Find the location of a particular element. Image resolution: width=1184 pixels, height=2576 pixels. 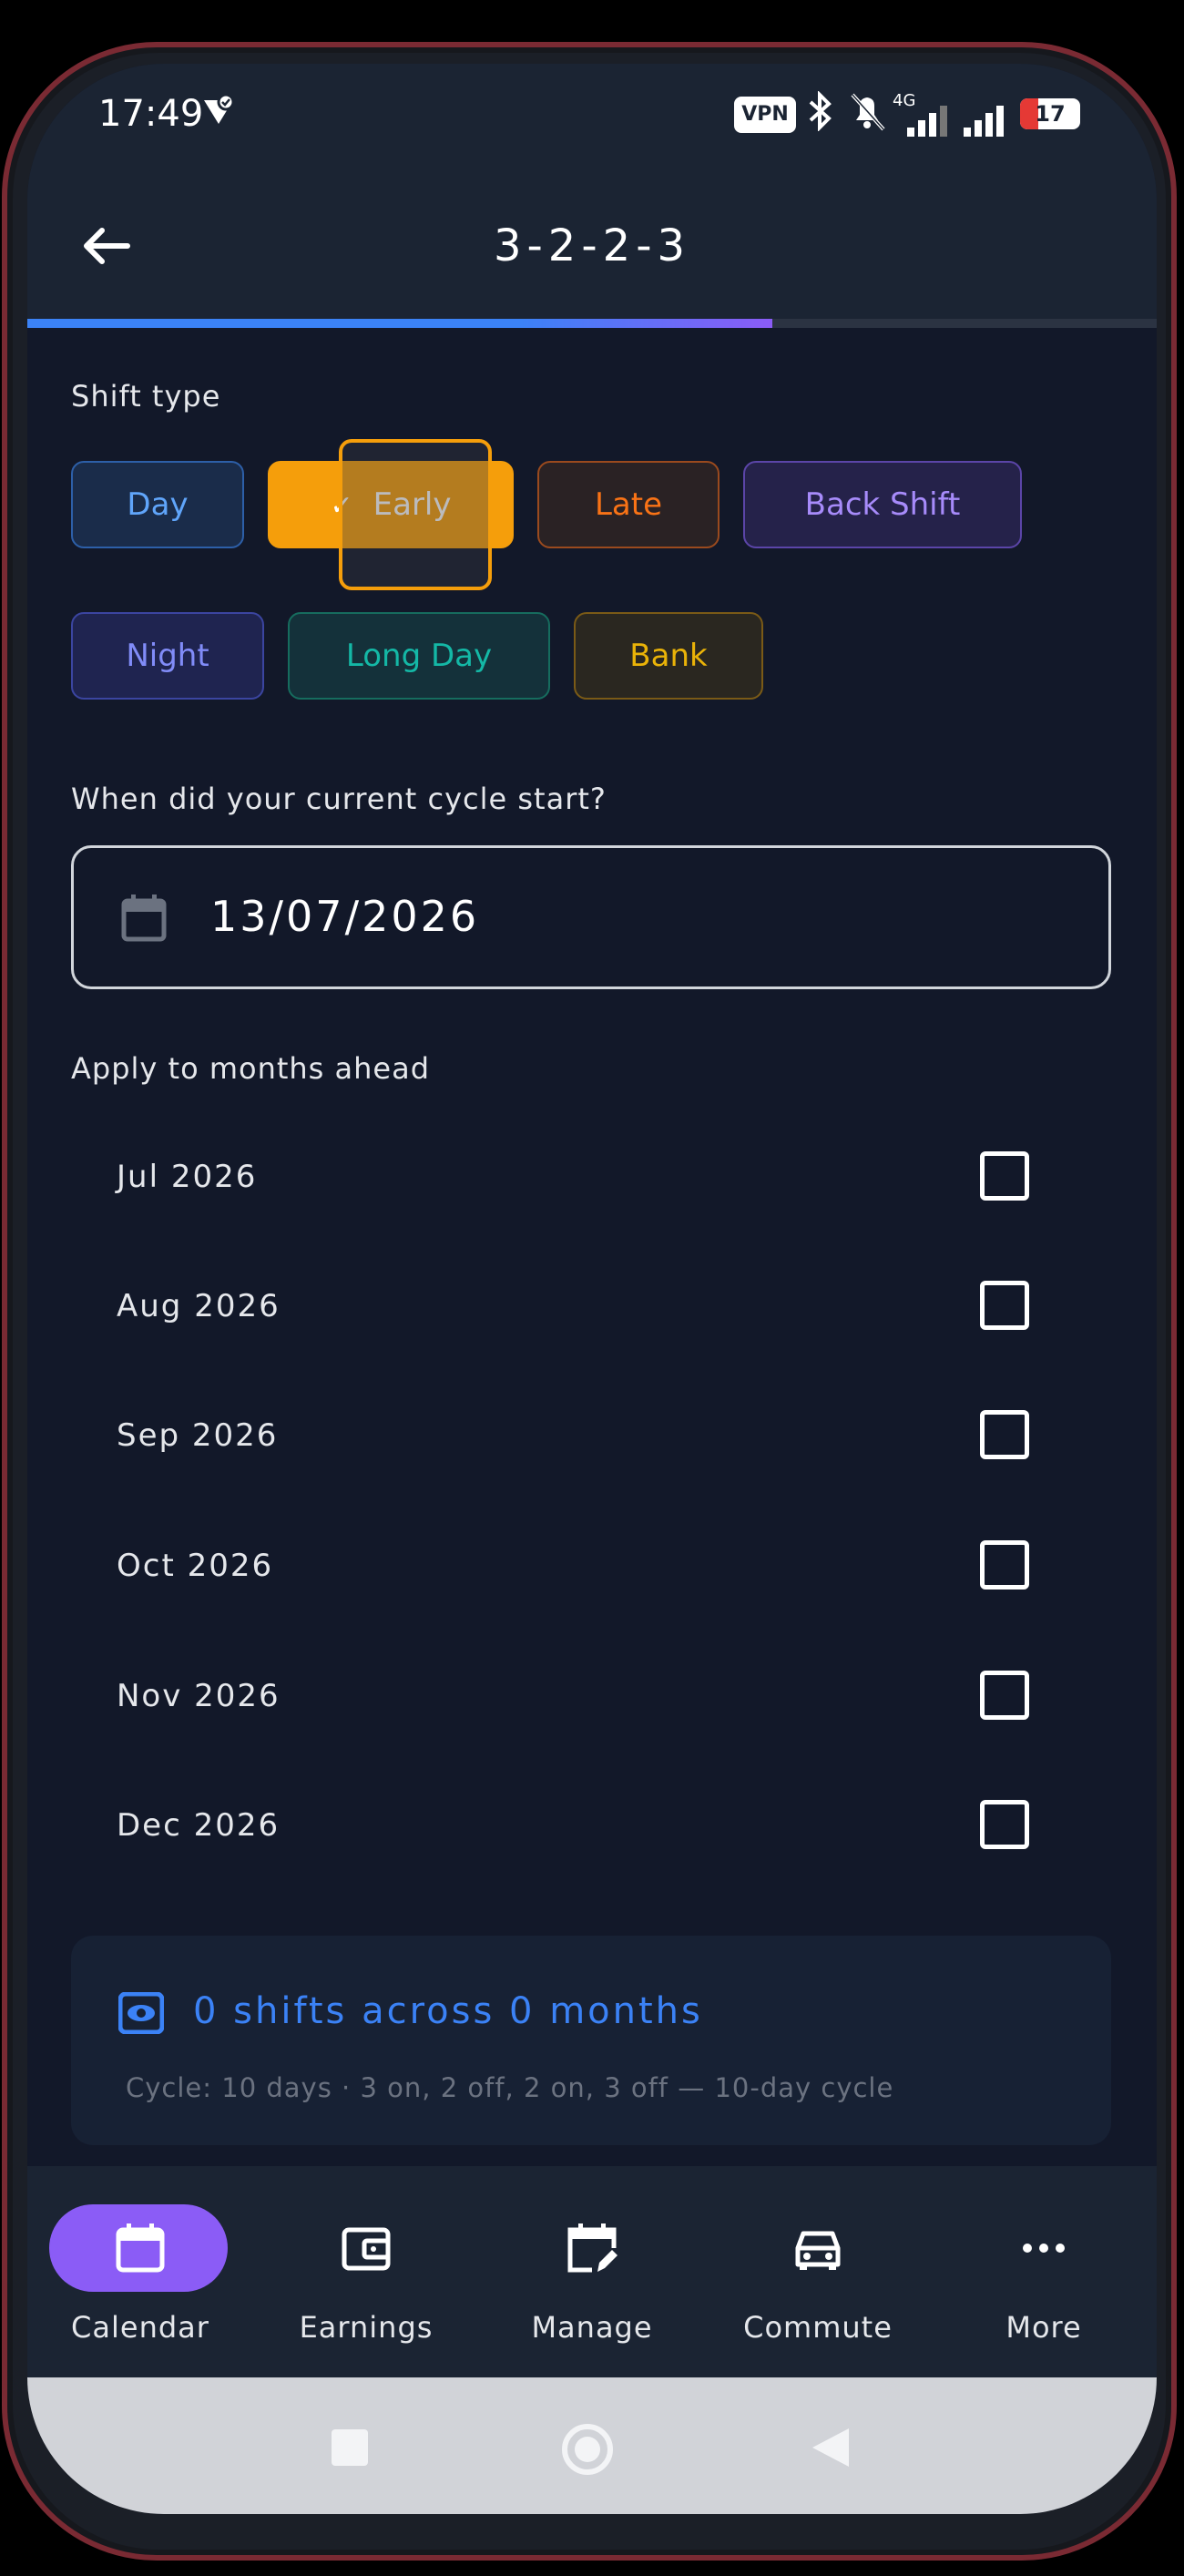

month-label: Dec 2026 is located at coordinates (199, 1826).